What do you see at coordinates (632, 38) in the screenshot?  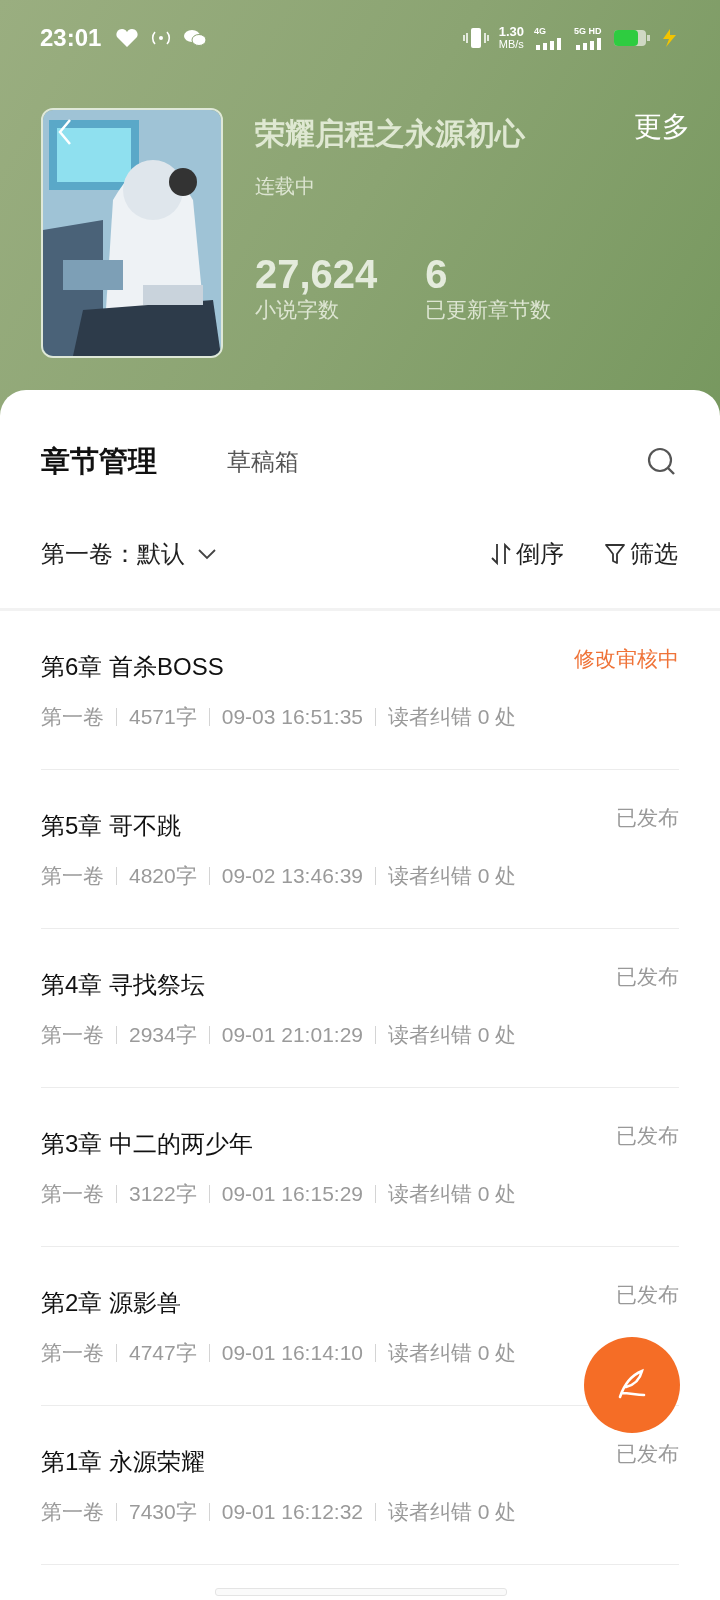 I see `battery-icon` at bounding box center [632, 38].